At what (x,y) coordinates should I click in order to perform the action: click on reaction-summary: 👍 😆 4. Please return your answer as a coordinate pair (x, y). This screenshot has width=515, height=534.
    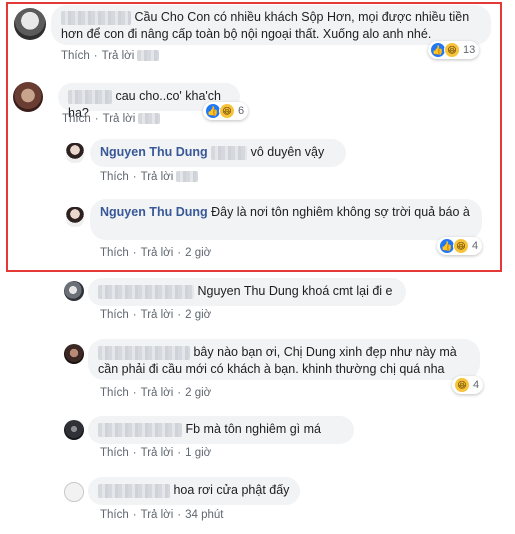
    Looking at the image, I should click on (460, 246).